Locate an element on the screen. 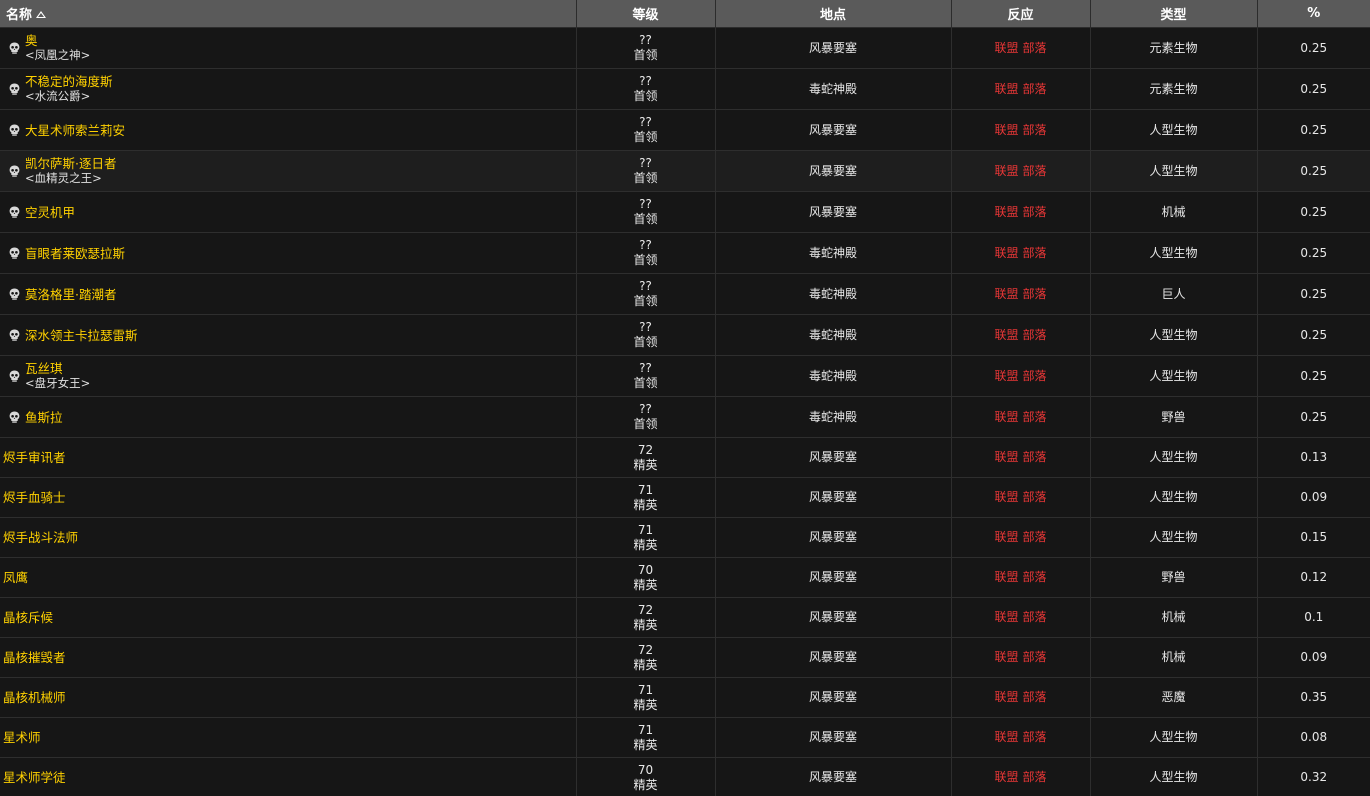 The height and width of the screenshot is (796, 1370). column-header-name: 名称 is located at coordinates (288, 14).